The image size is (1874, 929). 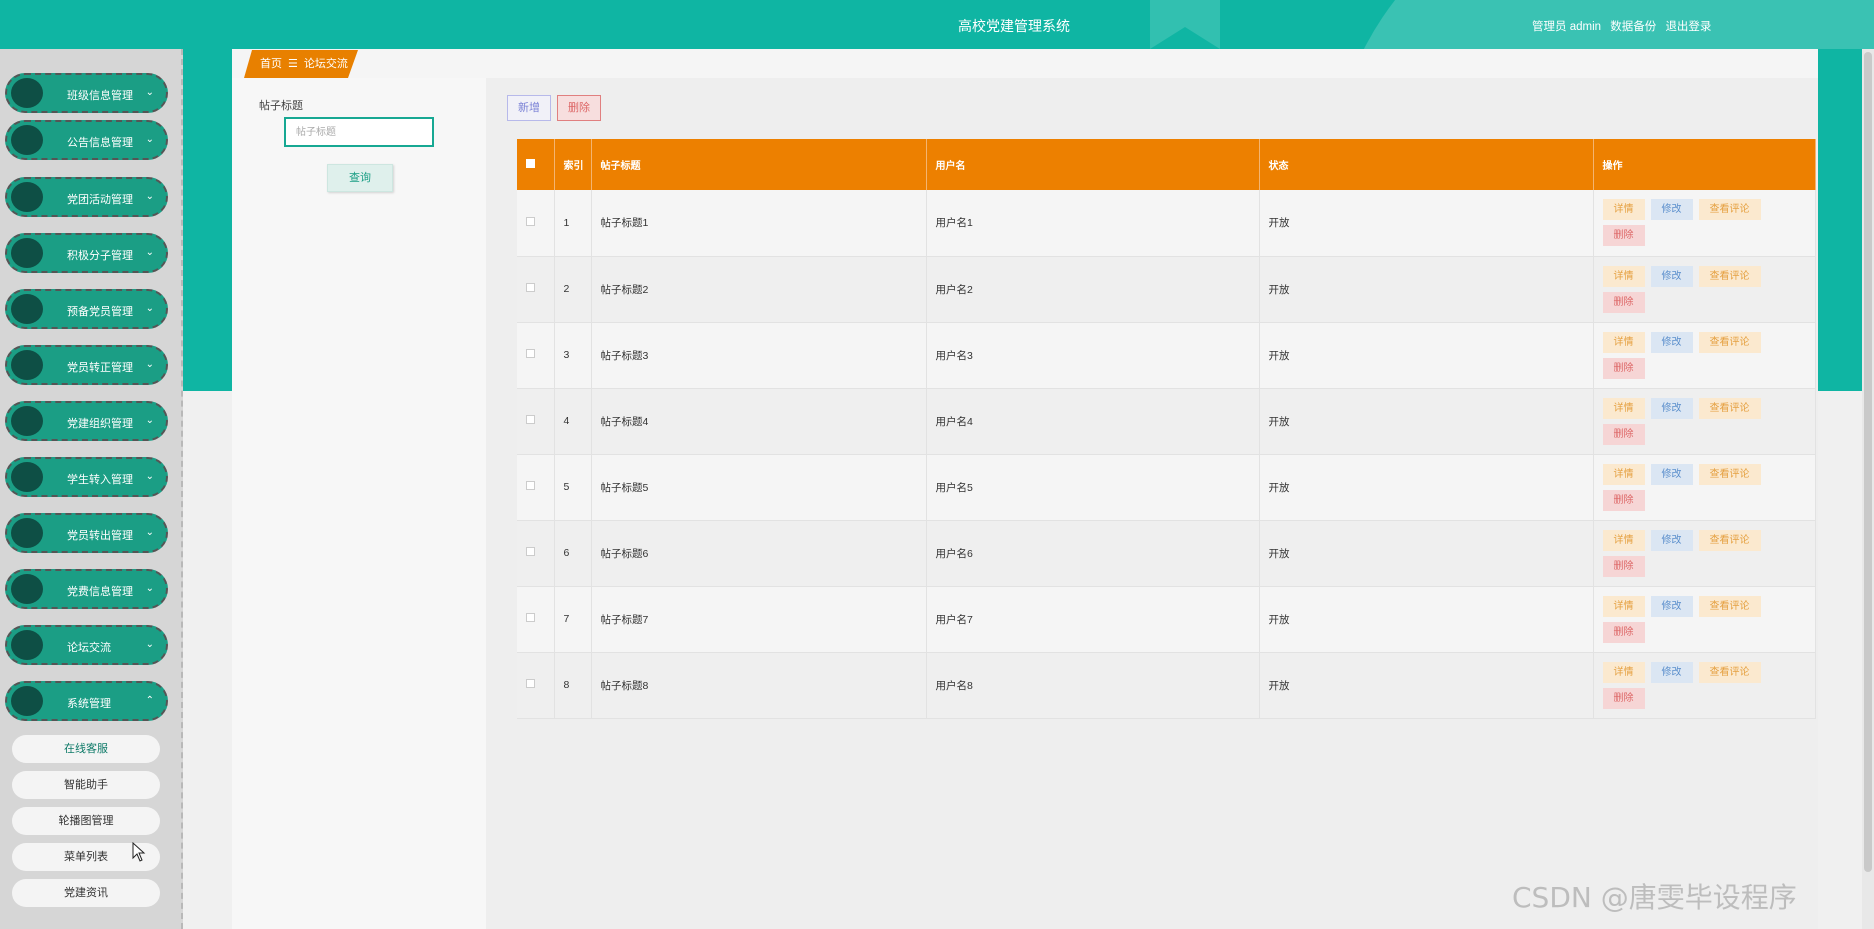 I want to click on table-row: 1 帖子标题1 用户名1 开放 详情 修改 查看评论 删除, so click(x=1166, y=223).